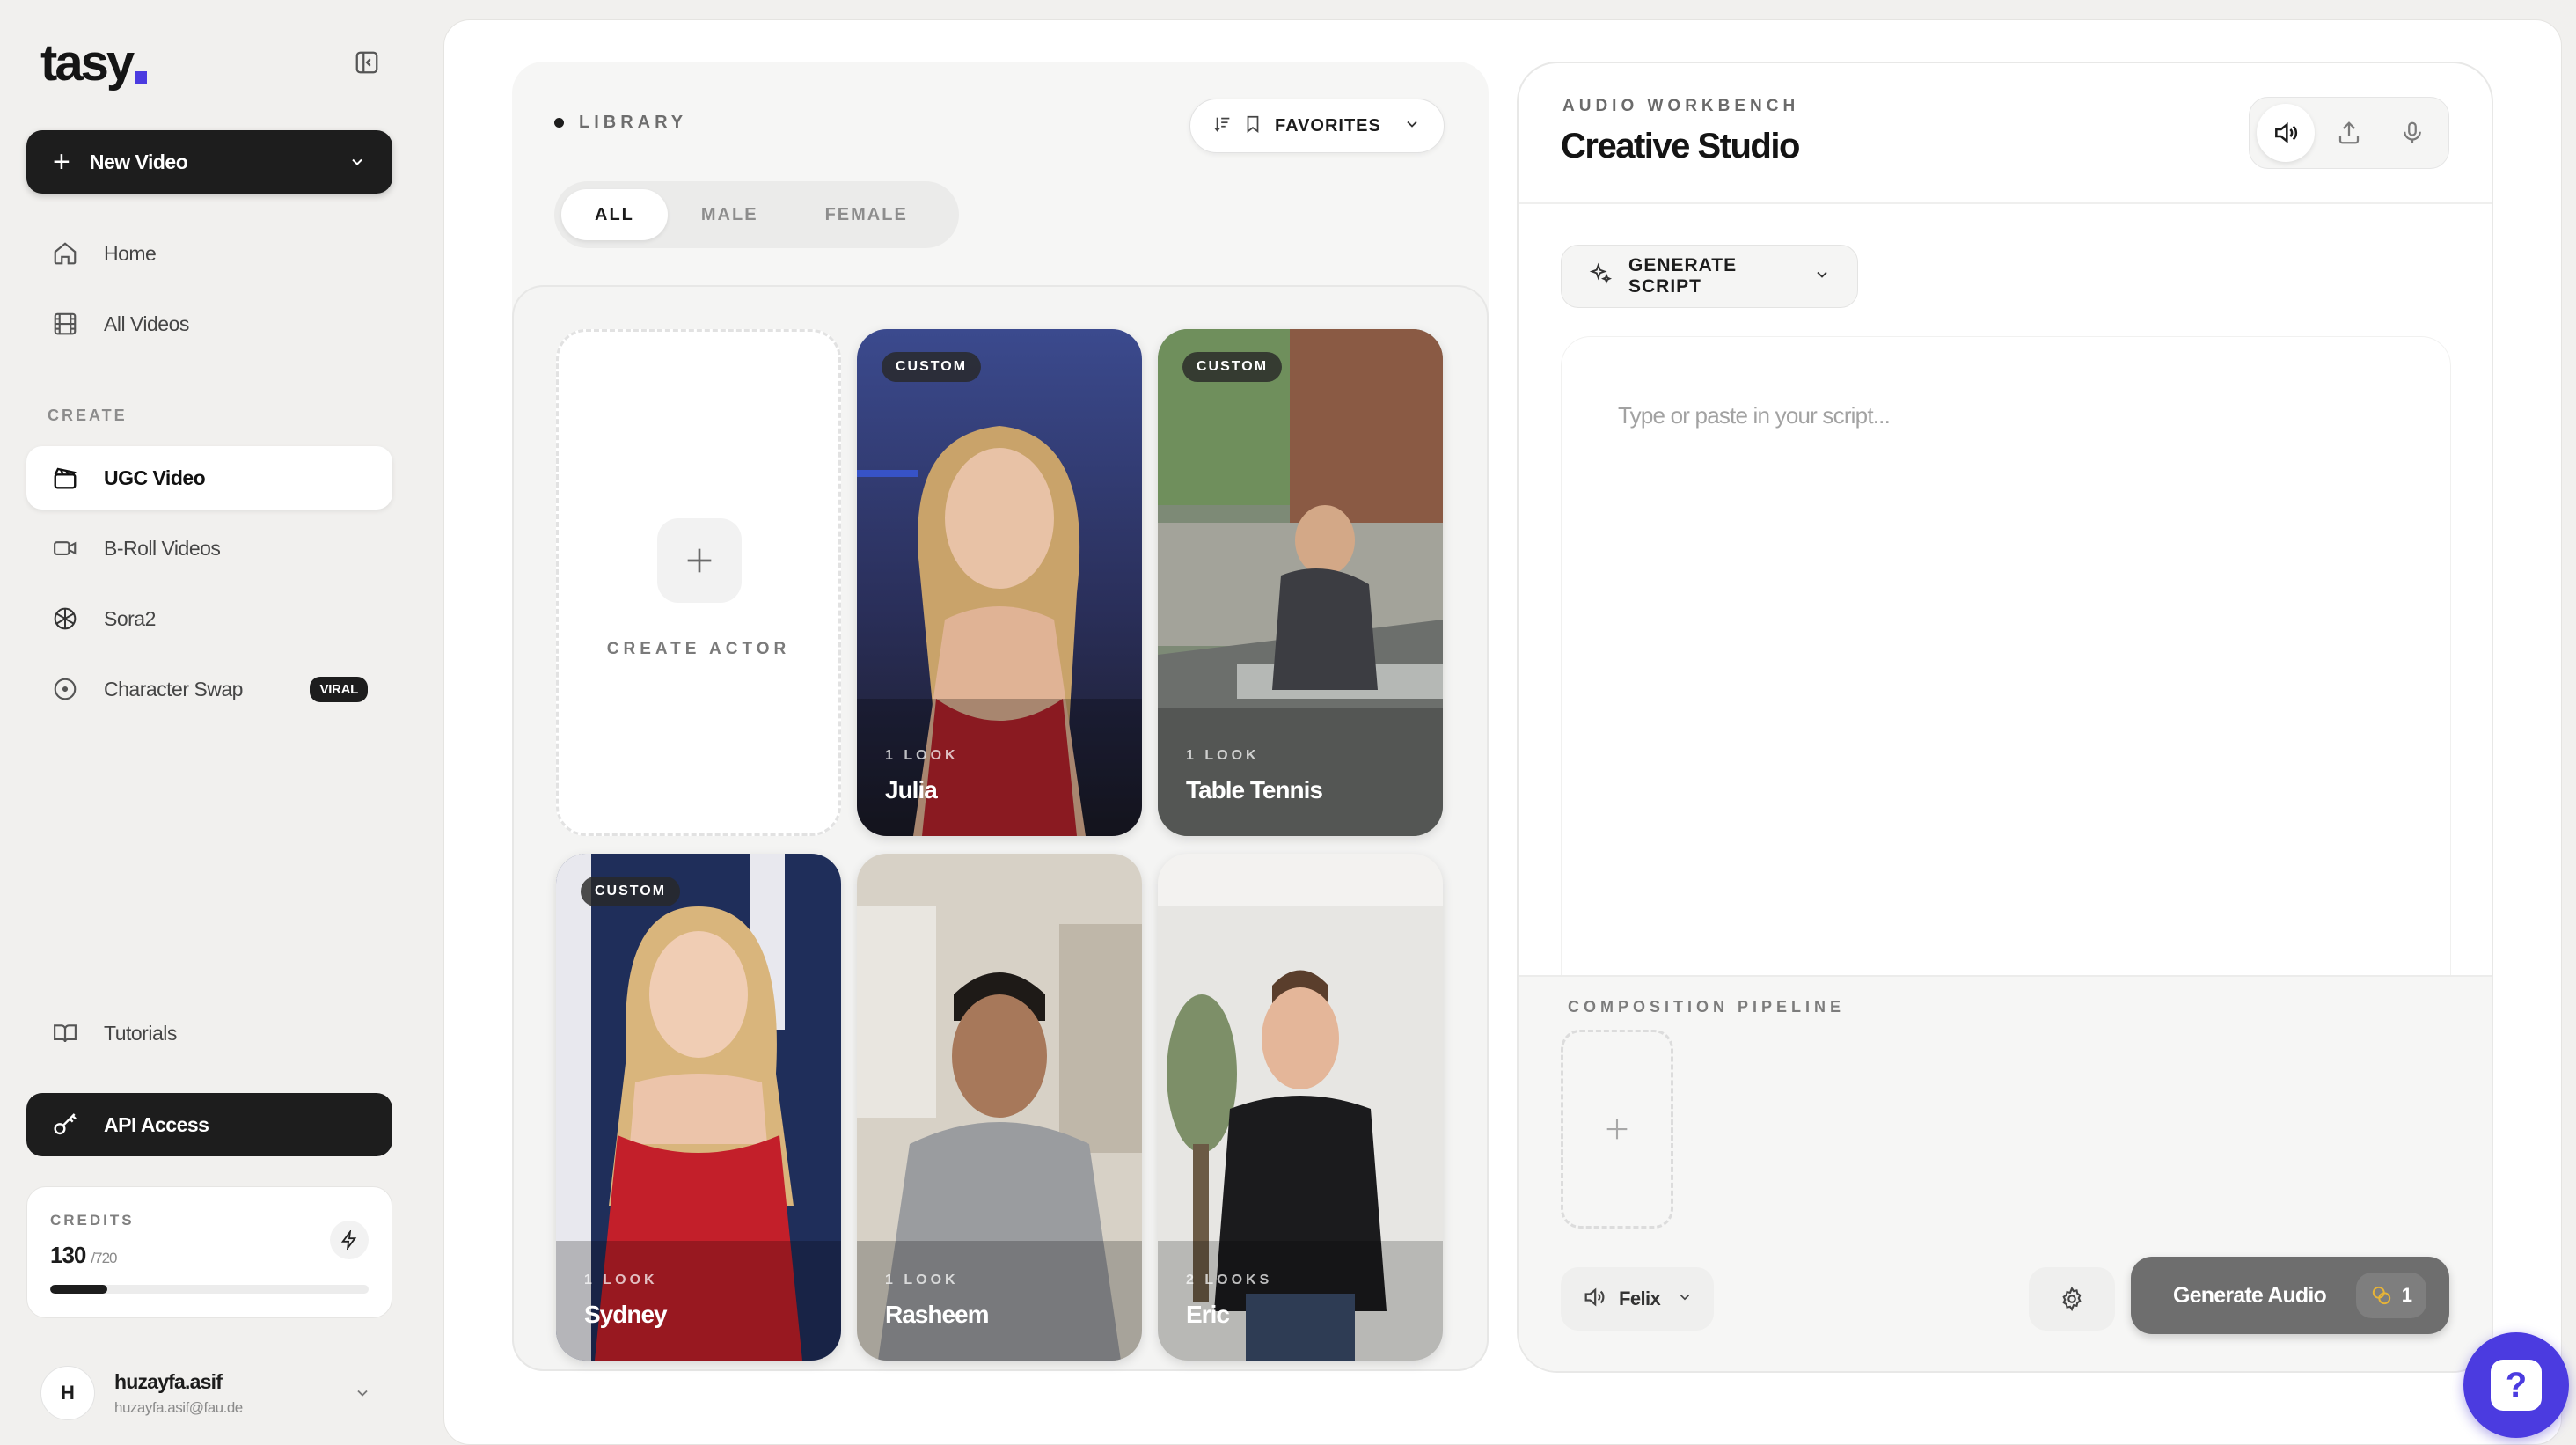 This screenshot has height=1445, width=2576. Describe the element at coordinates (168, 1381) in the screenshot. I see `user-name: huzayfa.asif` at that location.